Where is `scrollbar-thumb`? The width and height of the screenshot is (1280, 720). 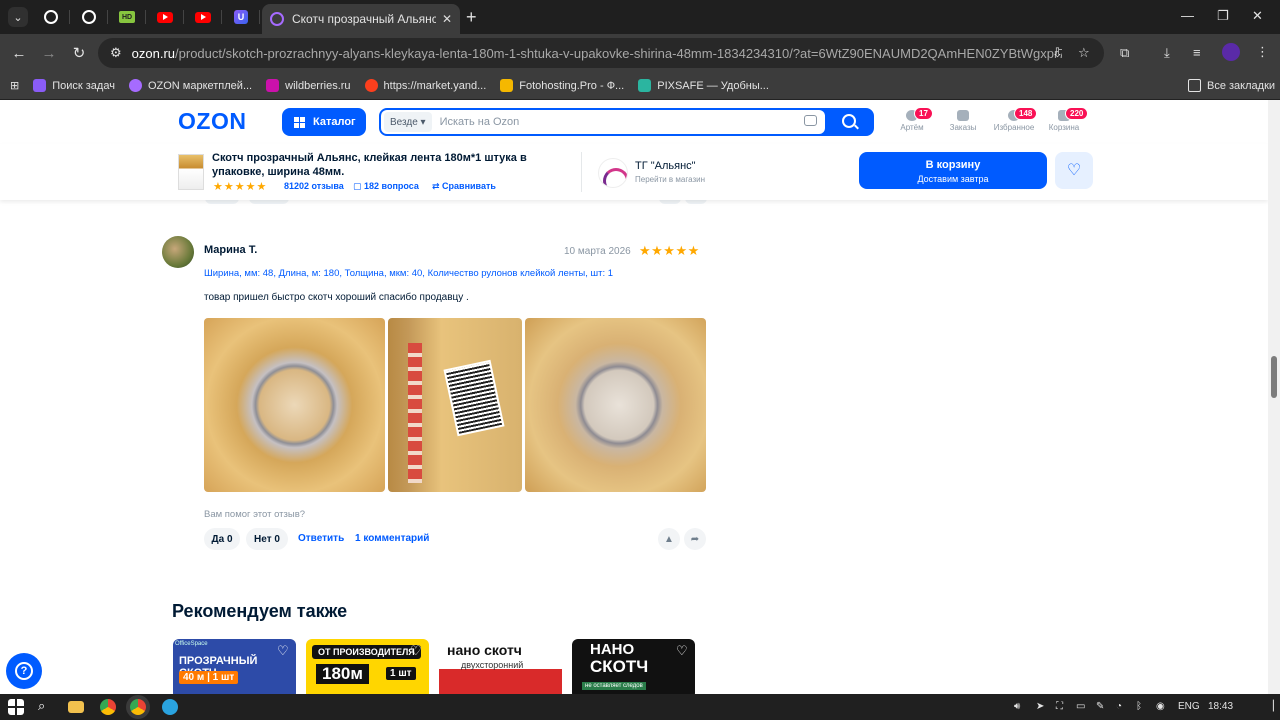
scrollbar-thumb is located at coordinates (1274, 377).